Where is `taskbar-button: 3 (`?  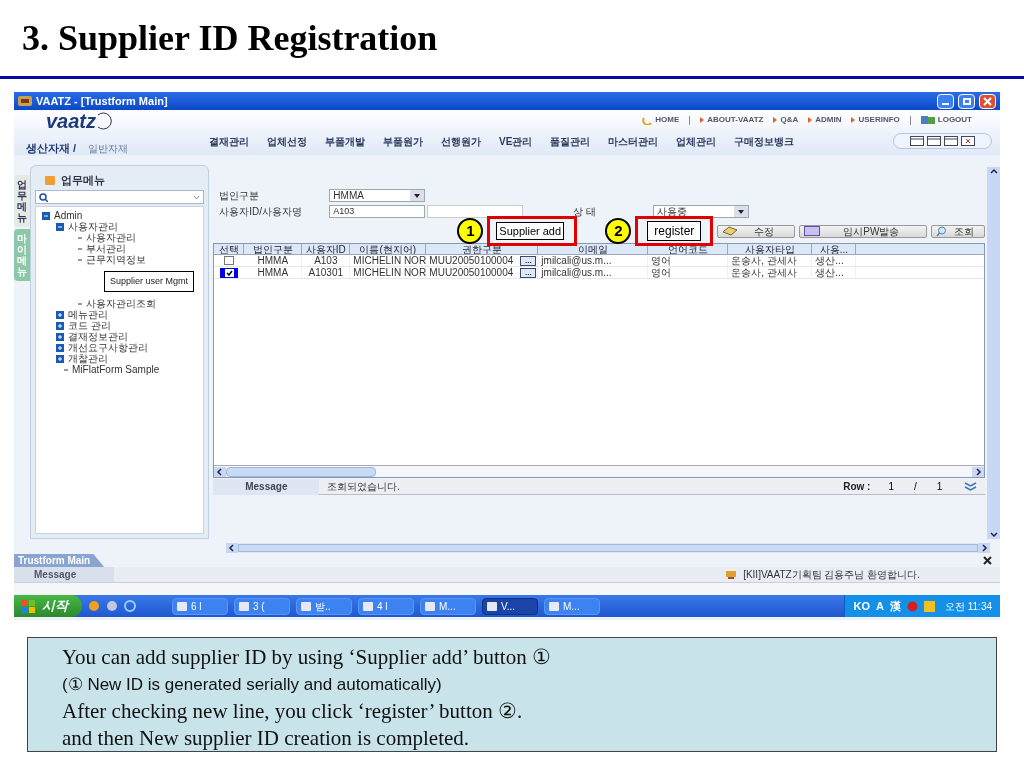 taskbar-button: 3 ( is located at coordinates (262, 606).